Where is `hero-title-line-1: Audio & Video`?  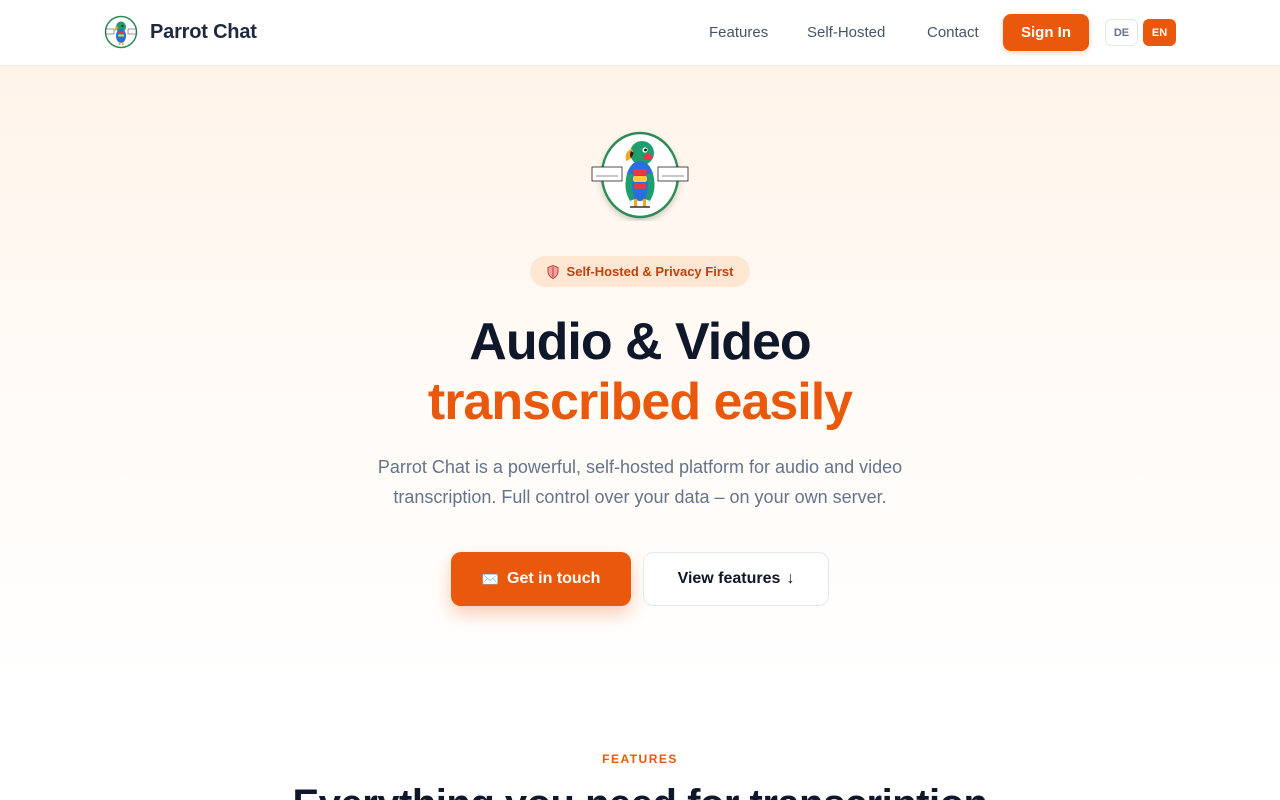
hero-title-line-1: Audio & Video is located at coordinates (640, 342).